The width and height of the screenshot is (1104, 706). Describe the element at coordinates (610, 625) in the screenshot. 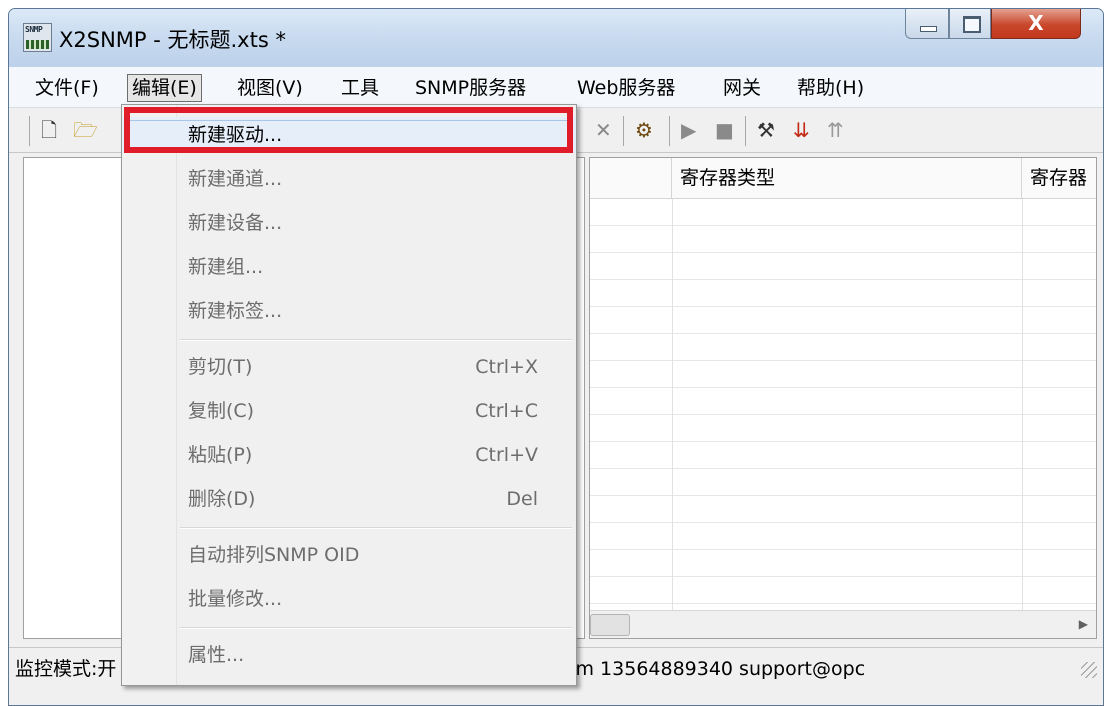

I see `scrollbar-thumb` at that location.